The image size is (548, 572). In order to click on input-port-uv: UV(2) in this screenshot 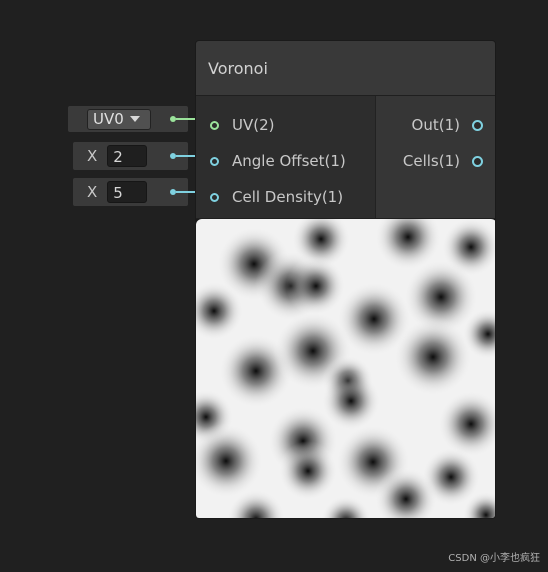, I will do `click(242, 125)`.